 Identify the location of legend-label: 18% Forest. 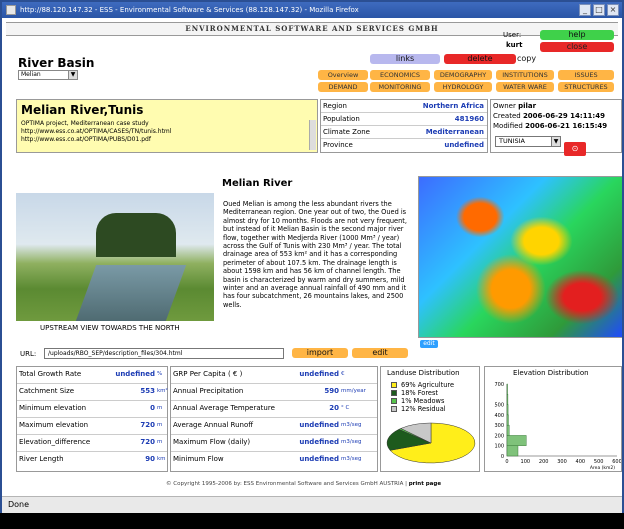
(419, 393).